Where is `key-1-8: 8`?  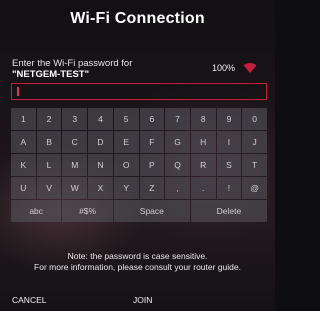
key-1-8: 8 is located at coordinates (203, 119).